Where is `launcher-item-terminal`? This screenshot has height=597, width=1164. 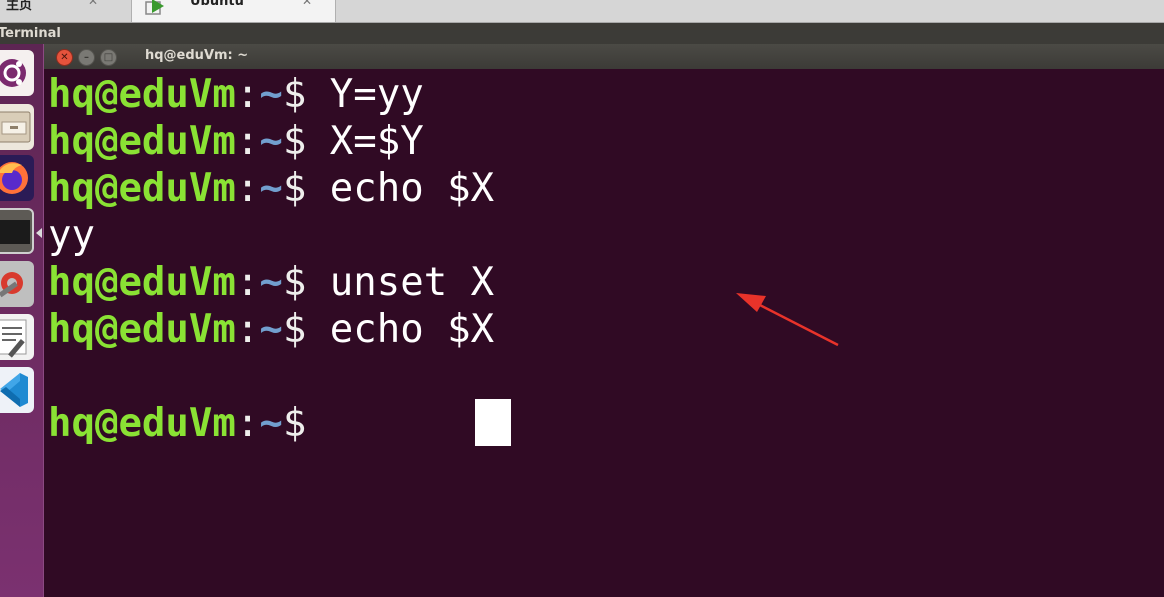
launcher-item-terminal is located at coordinates (17, 231).